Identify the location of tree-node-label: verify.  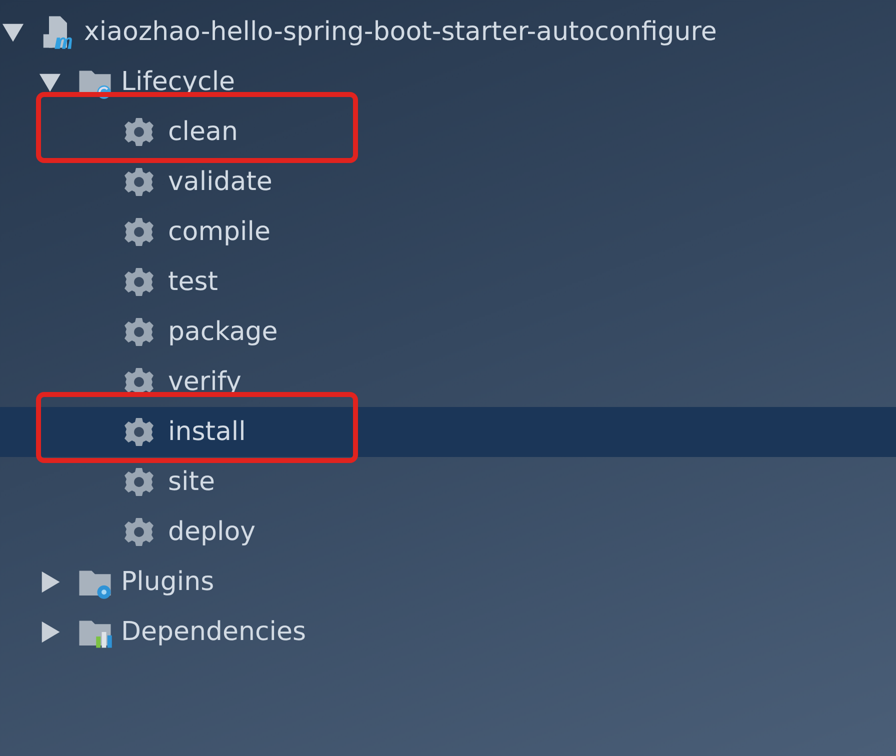
(205, 382).